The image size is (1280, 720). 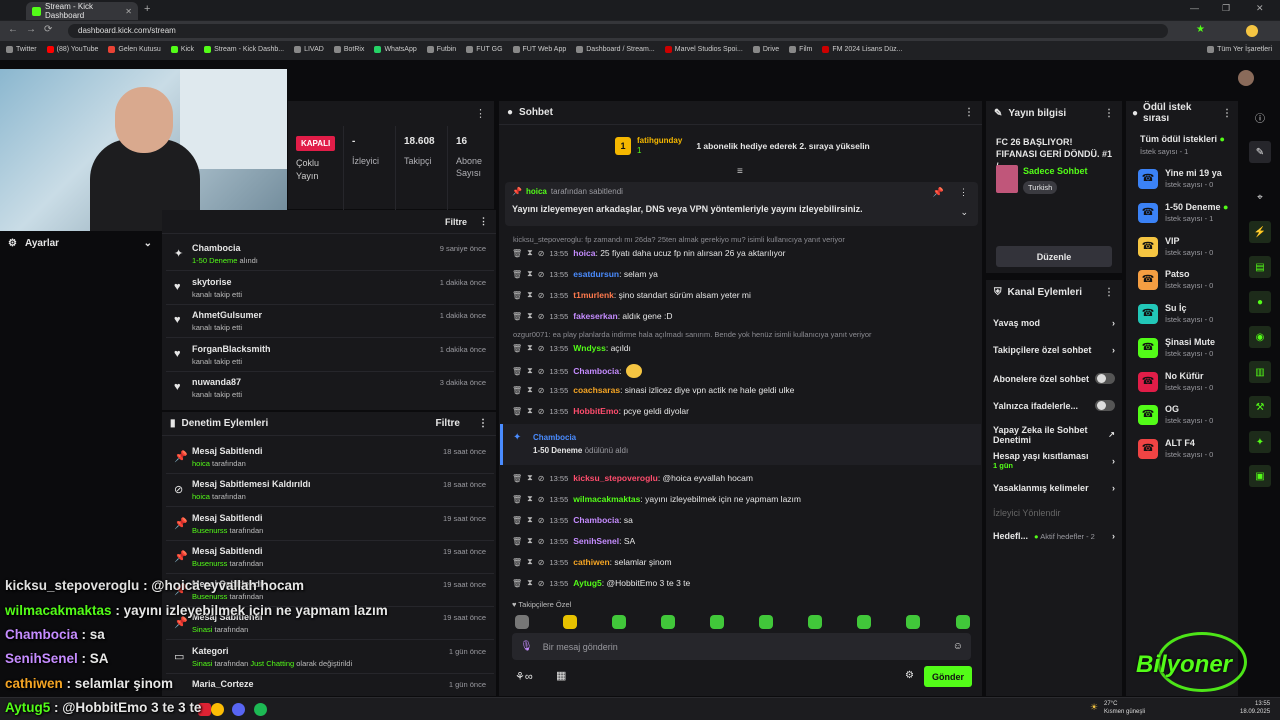 I want to click on close-tab-icon: ✕, so click(x=128, y=11).